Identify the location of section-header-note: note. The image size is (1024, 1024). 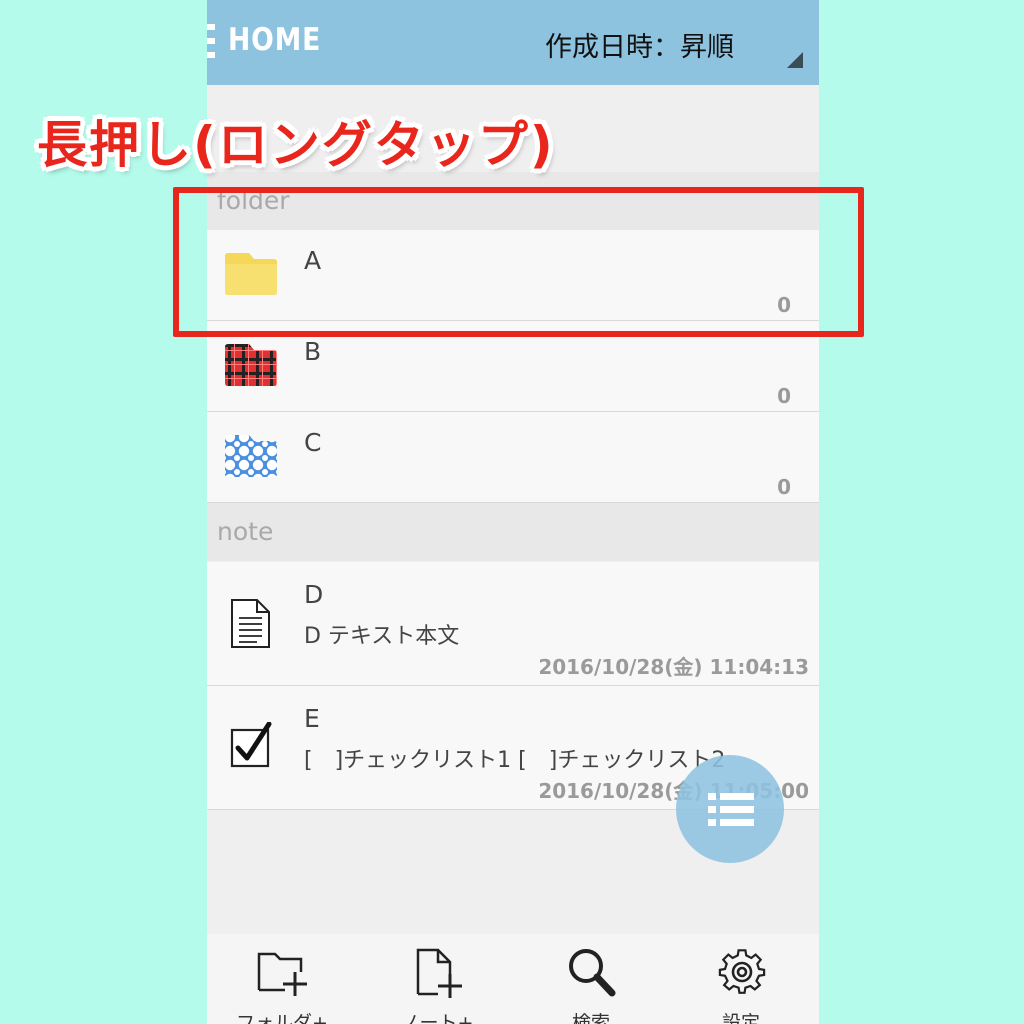
(513, 532).